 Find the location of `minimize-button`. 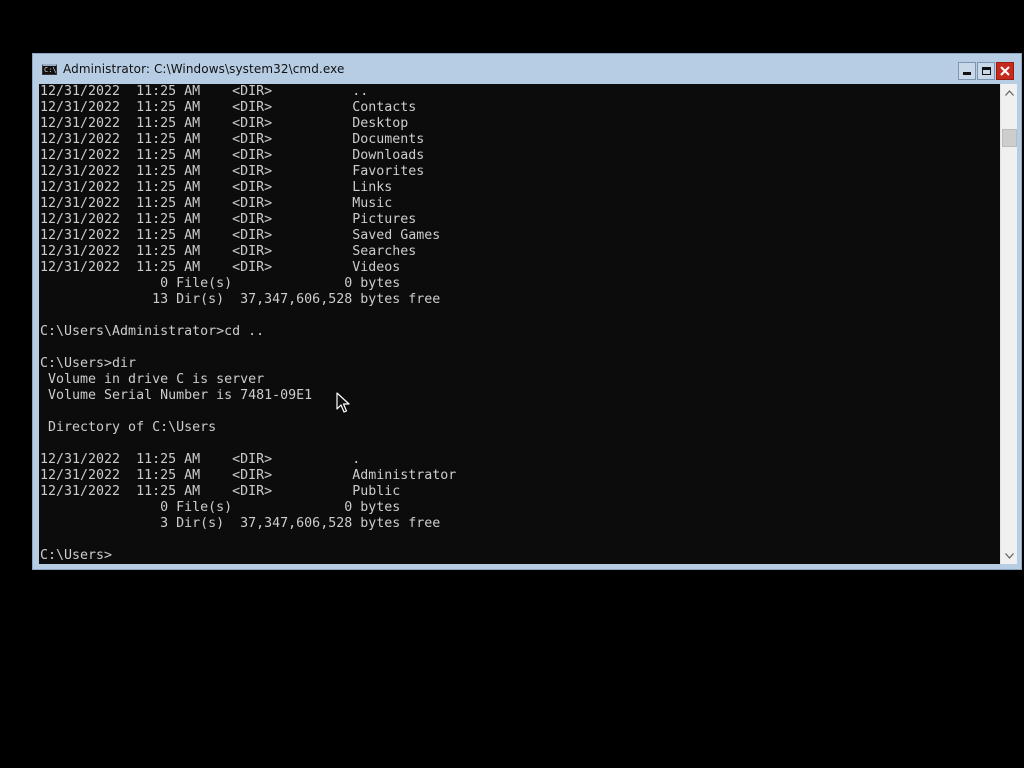

minimize-button is located at coordinates (967, 71).